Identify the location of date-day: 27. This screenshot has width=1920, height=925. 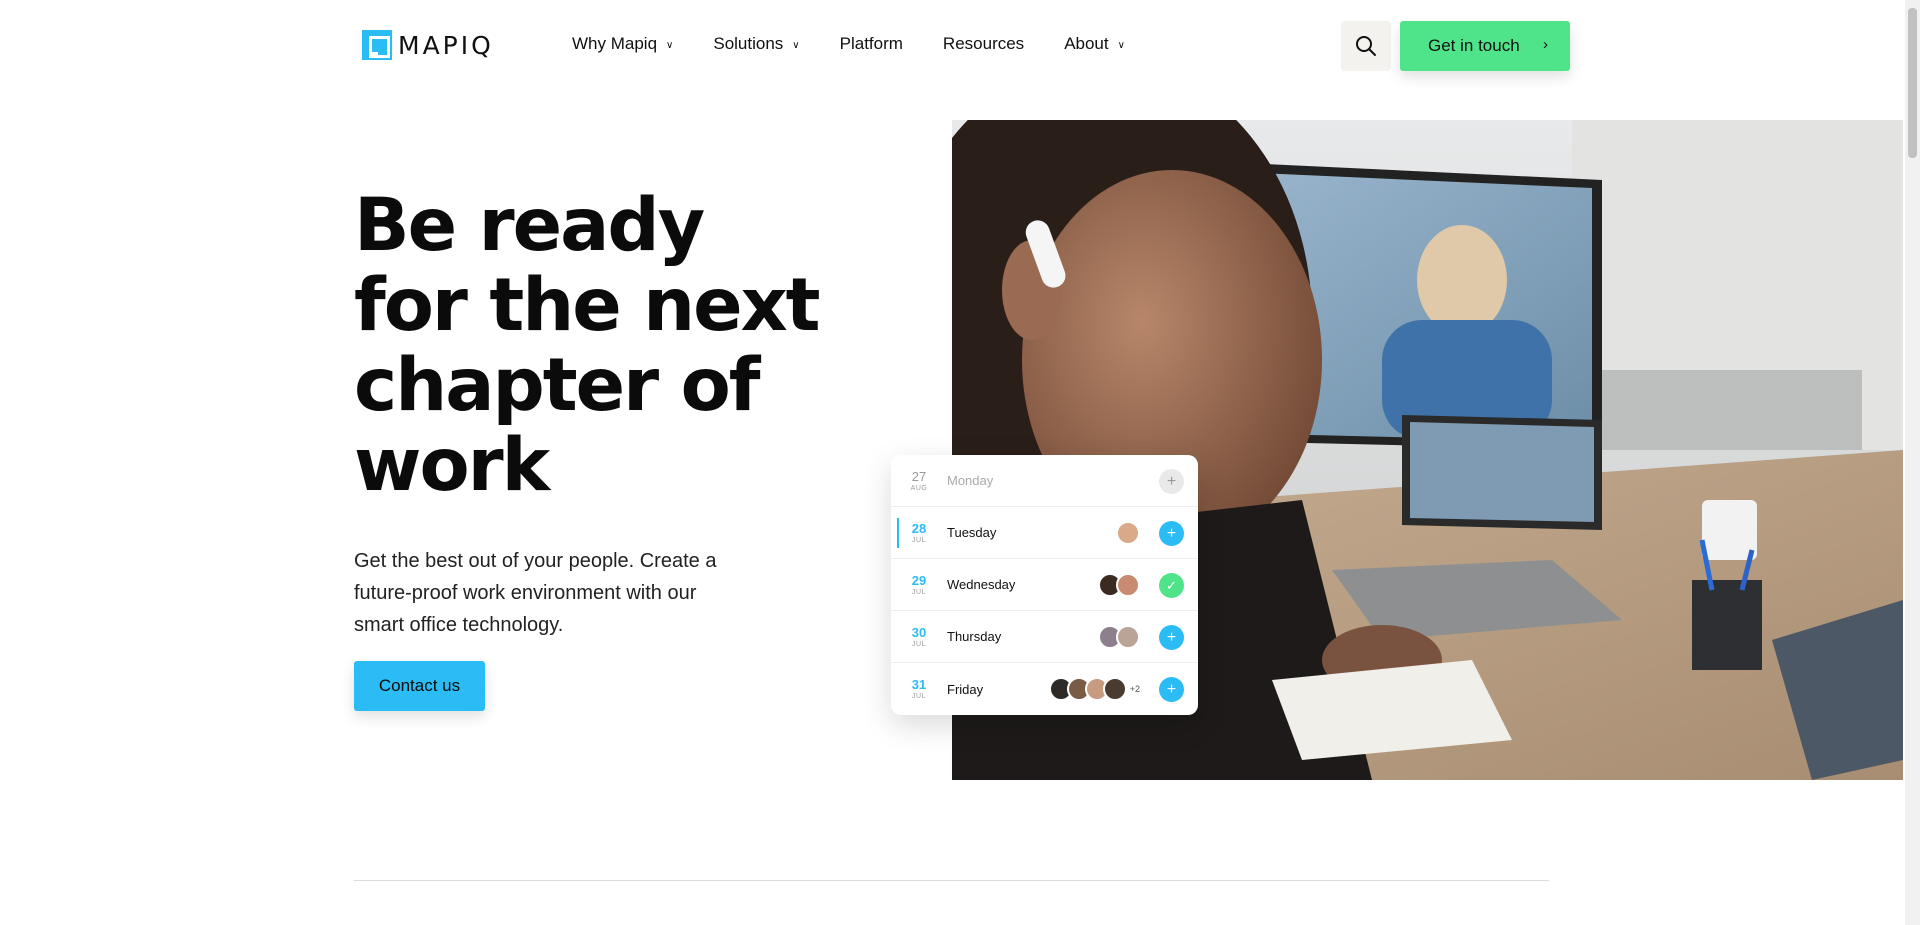
(919, 476).